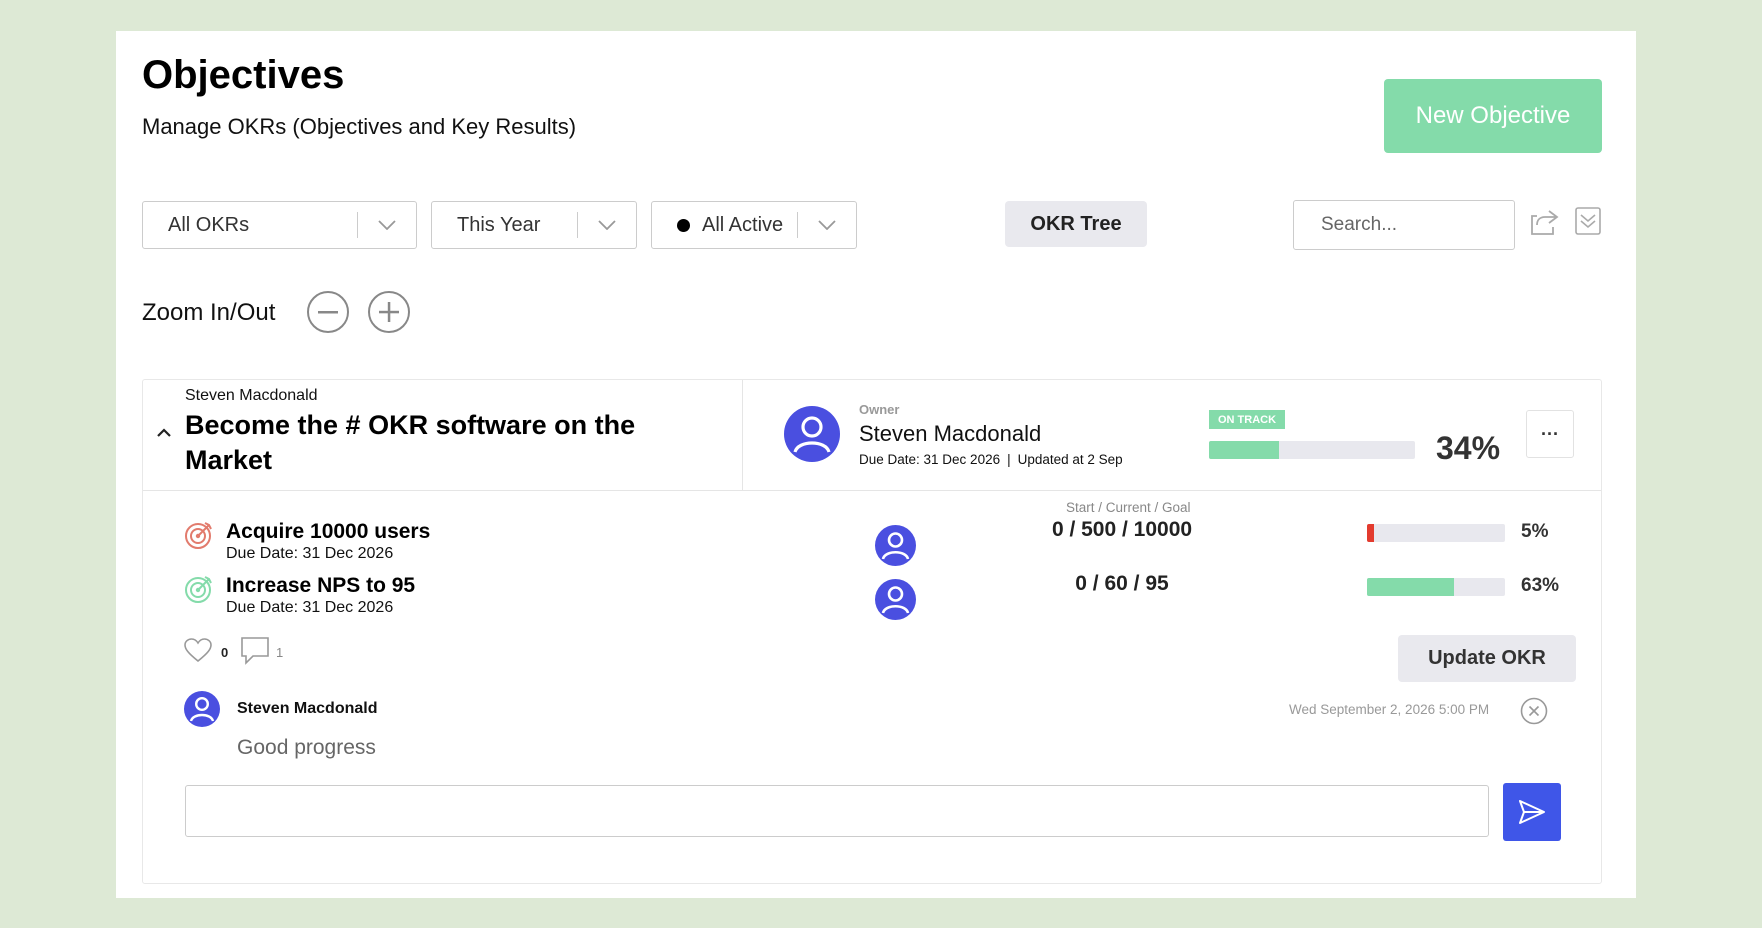 The height and width of the screenshot is (928, 1762). What do you see at coordinates (1545, 224) in the screenshot?
I see `share-icon` at bounding box center [1545, 224].